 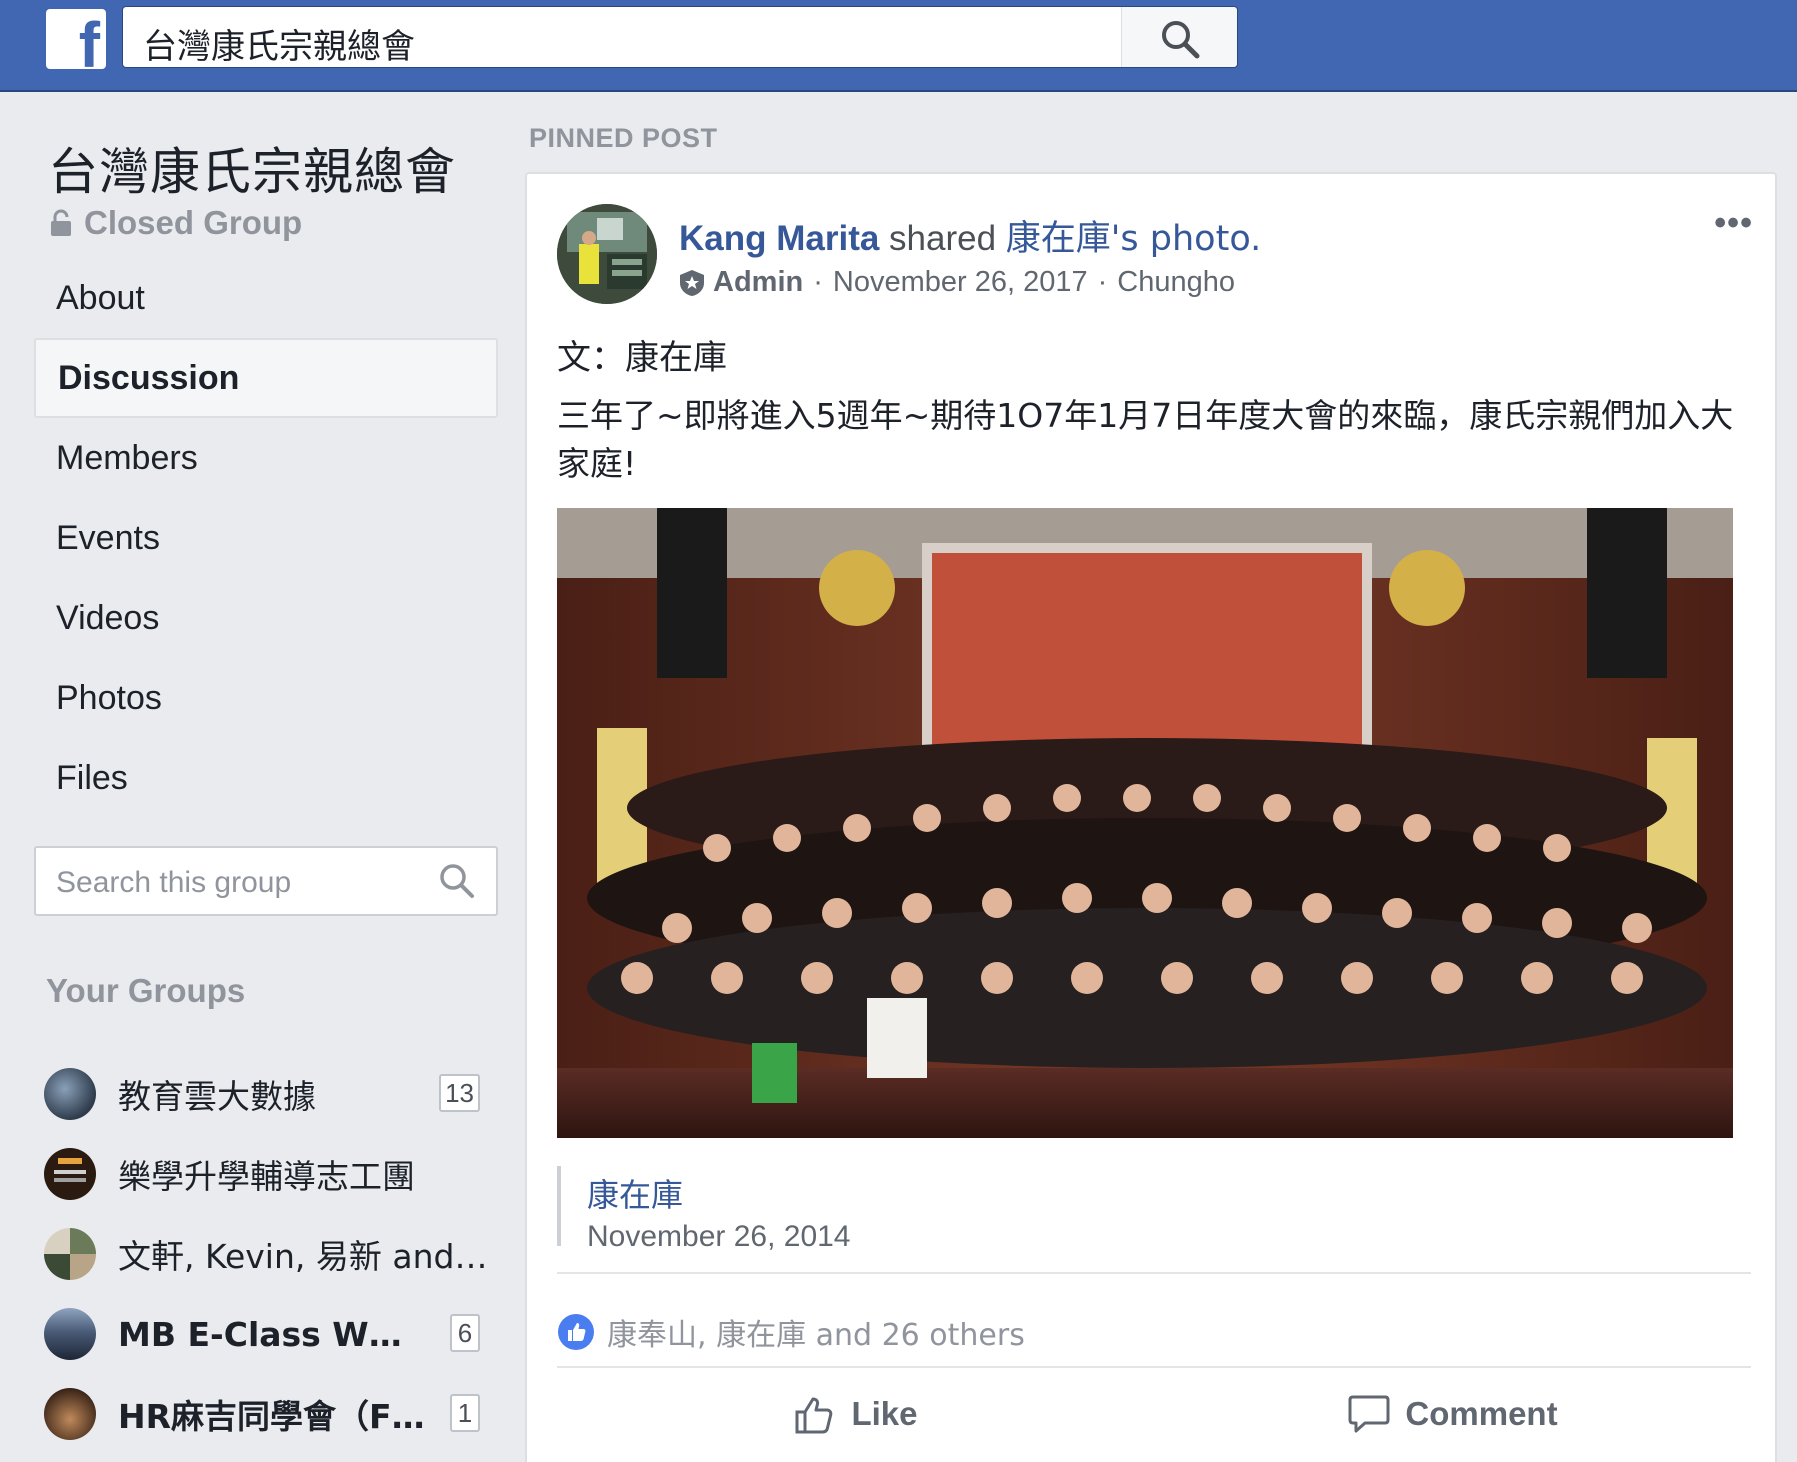 I want to click on group-search-input: Search this group, so click(x=266, y=881).